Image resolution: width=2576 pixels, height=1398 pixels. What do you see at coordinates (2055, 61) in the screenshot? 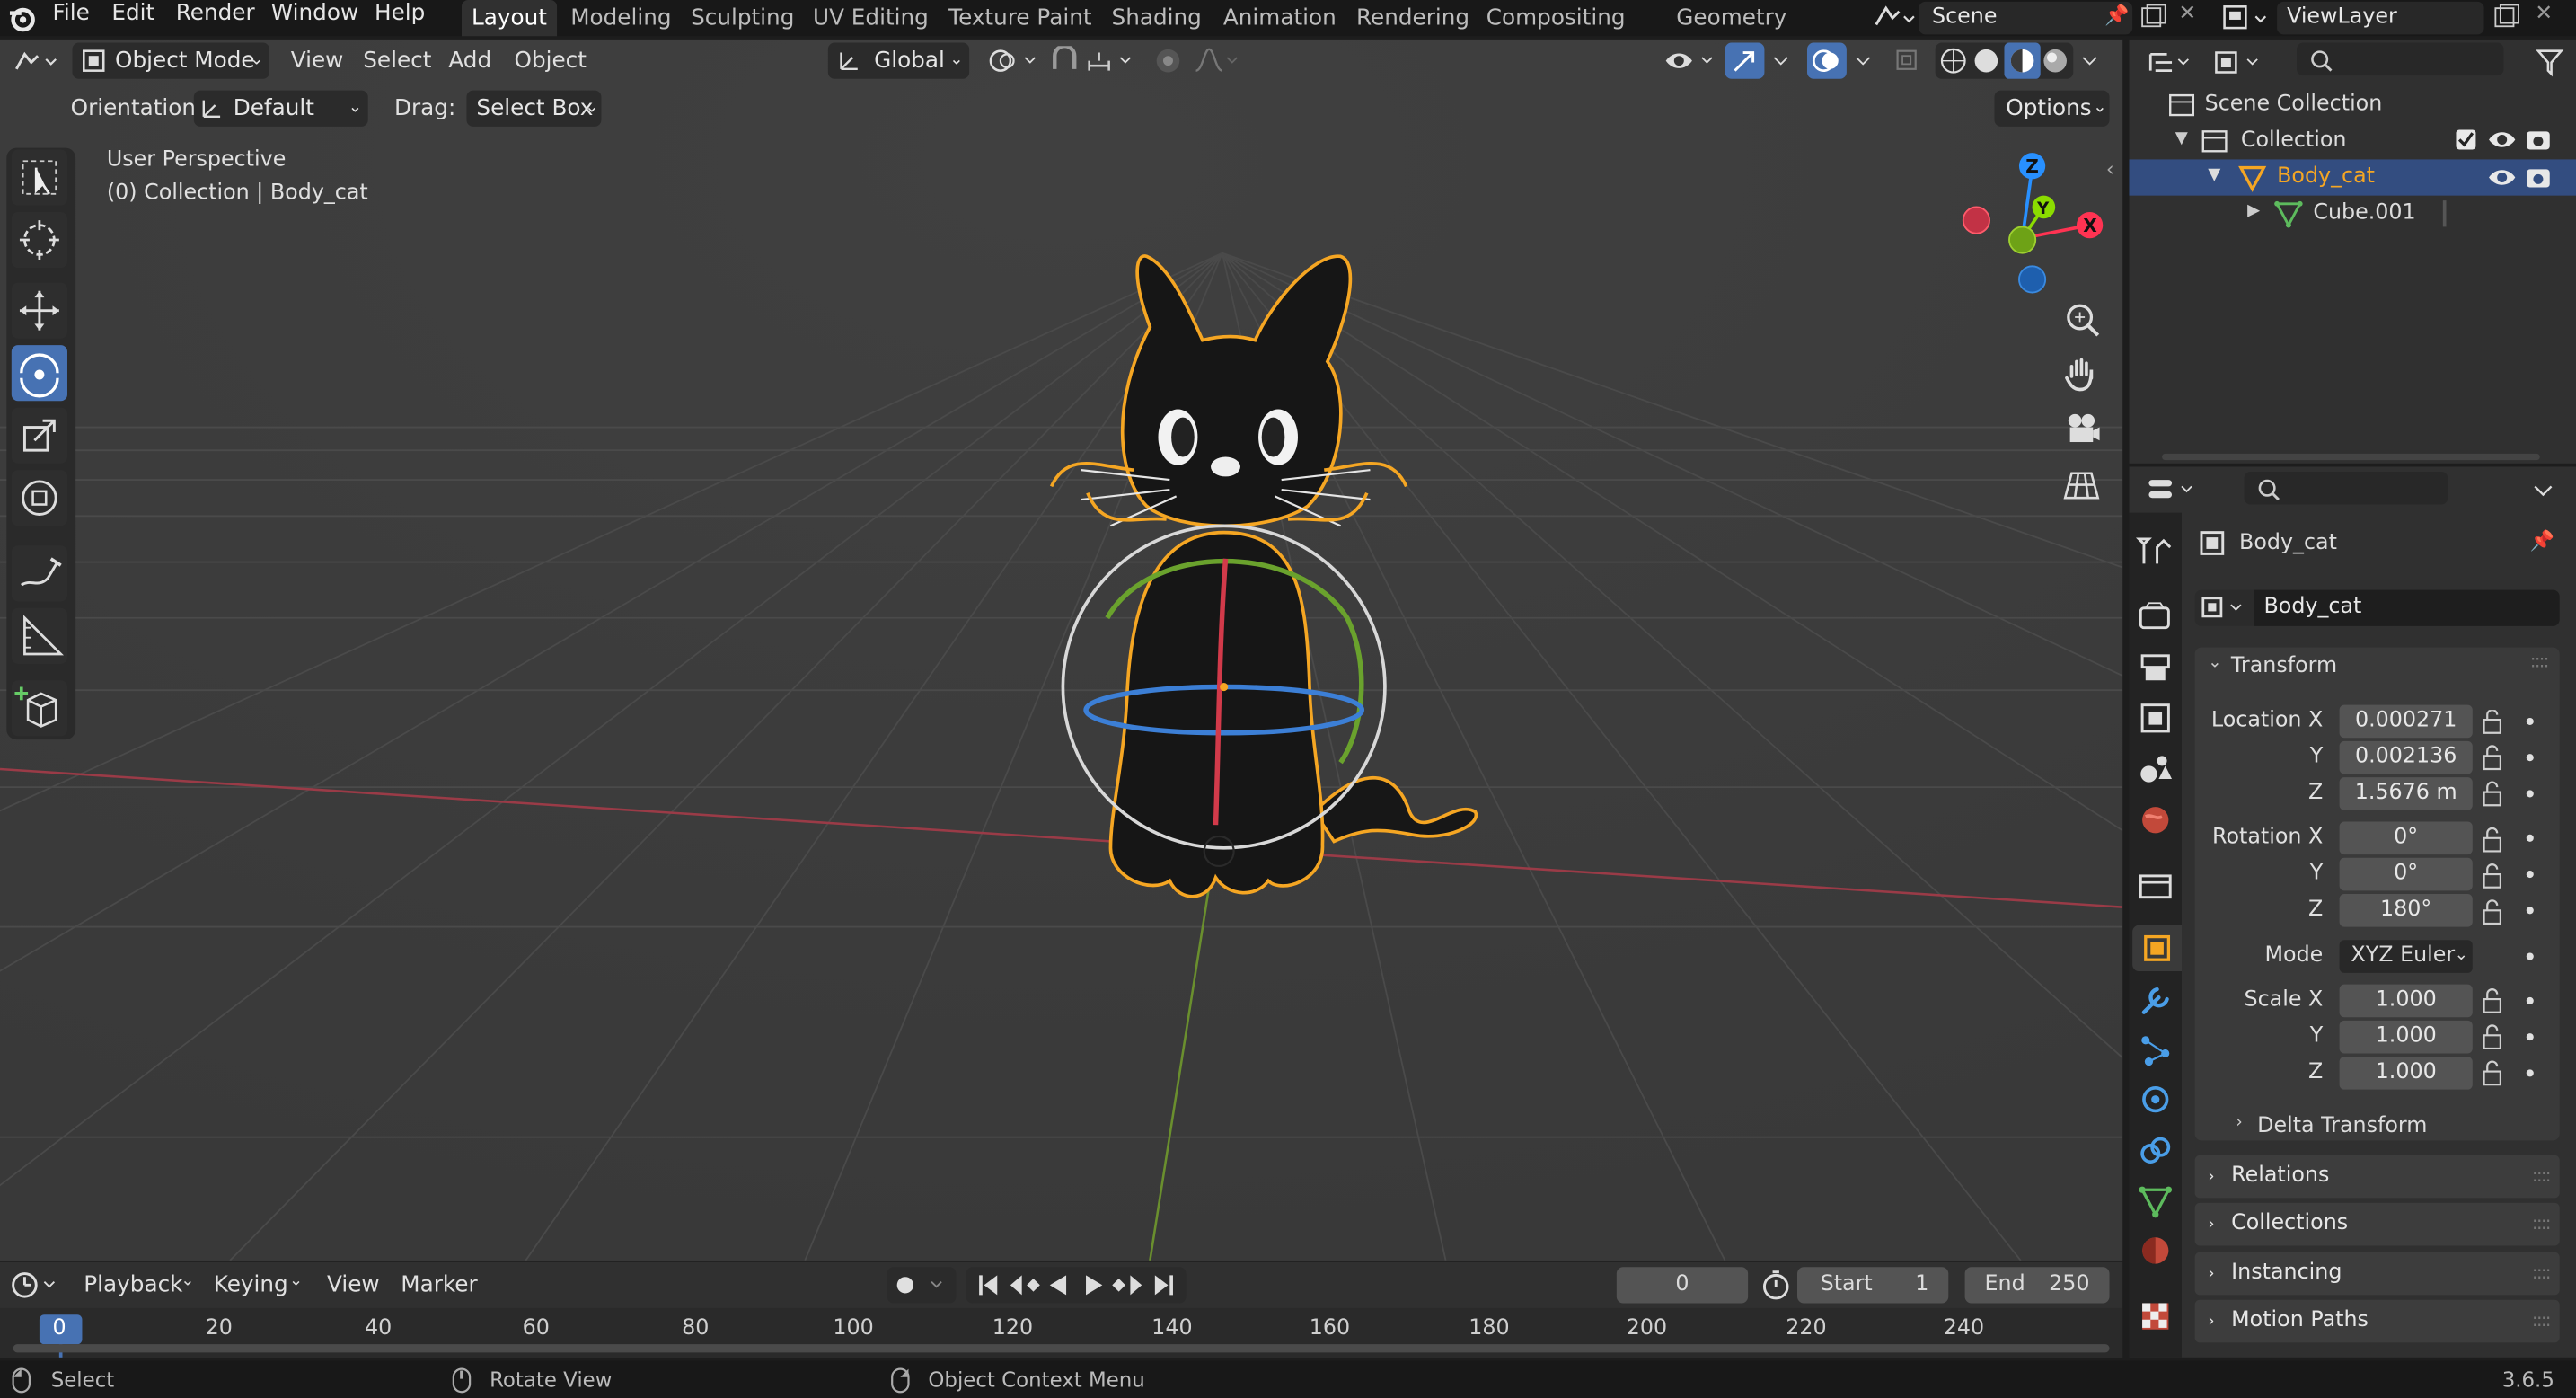
I see `rendered-shading-icon` at bounding box center [2055, 61].